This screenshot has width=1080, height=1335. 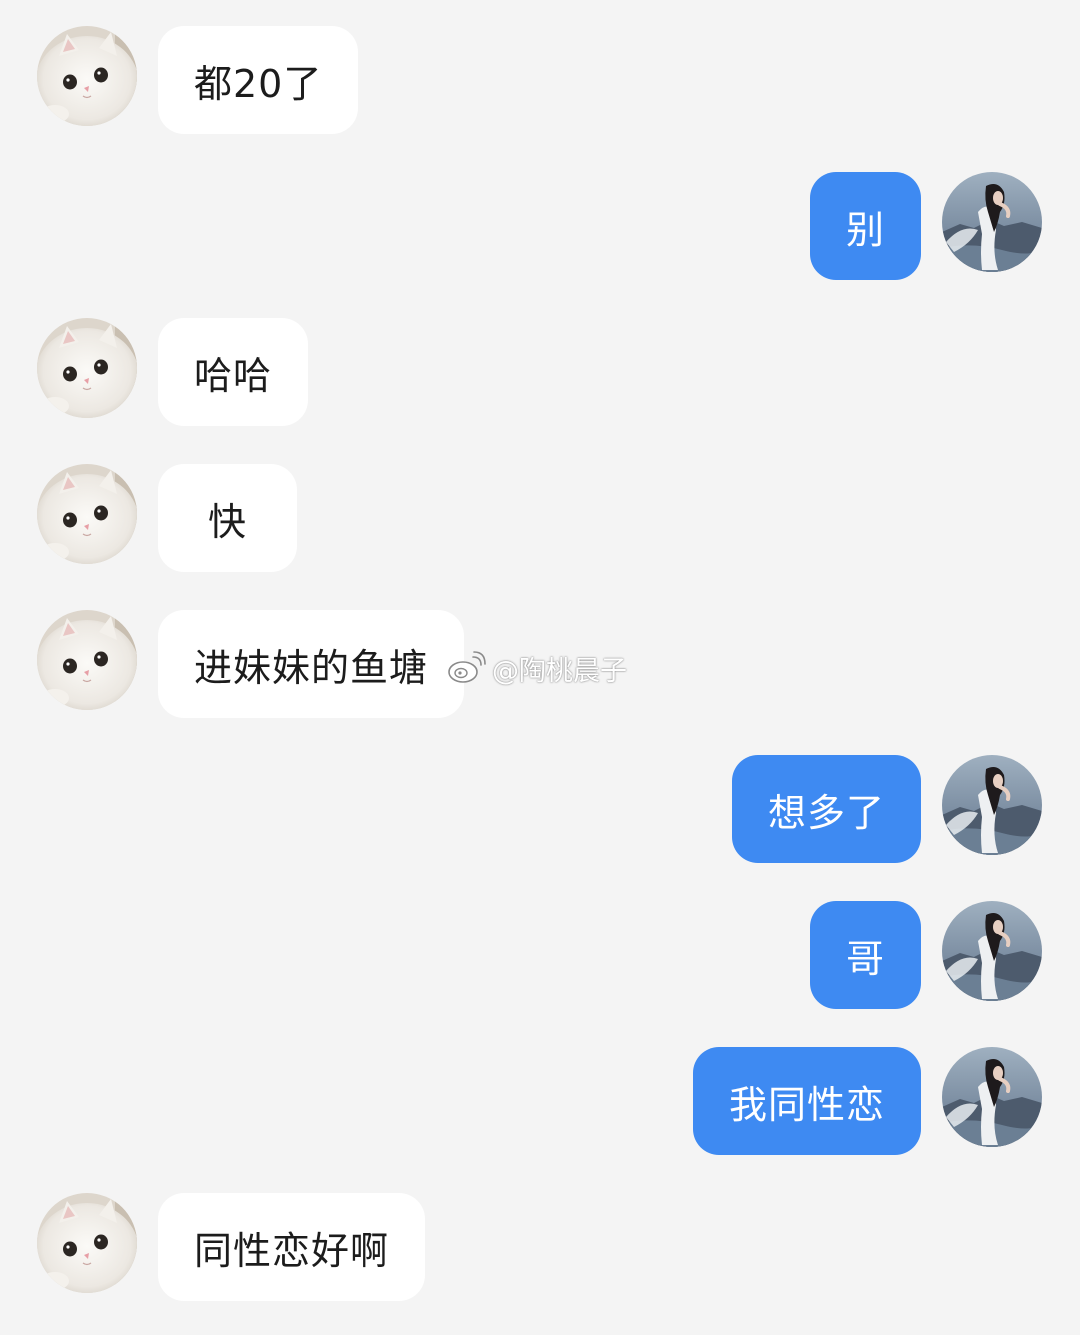 I want to click on chat-message-outgoing: 想多了, so click(x=540, y=809).